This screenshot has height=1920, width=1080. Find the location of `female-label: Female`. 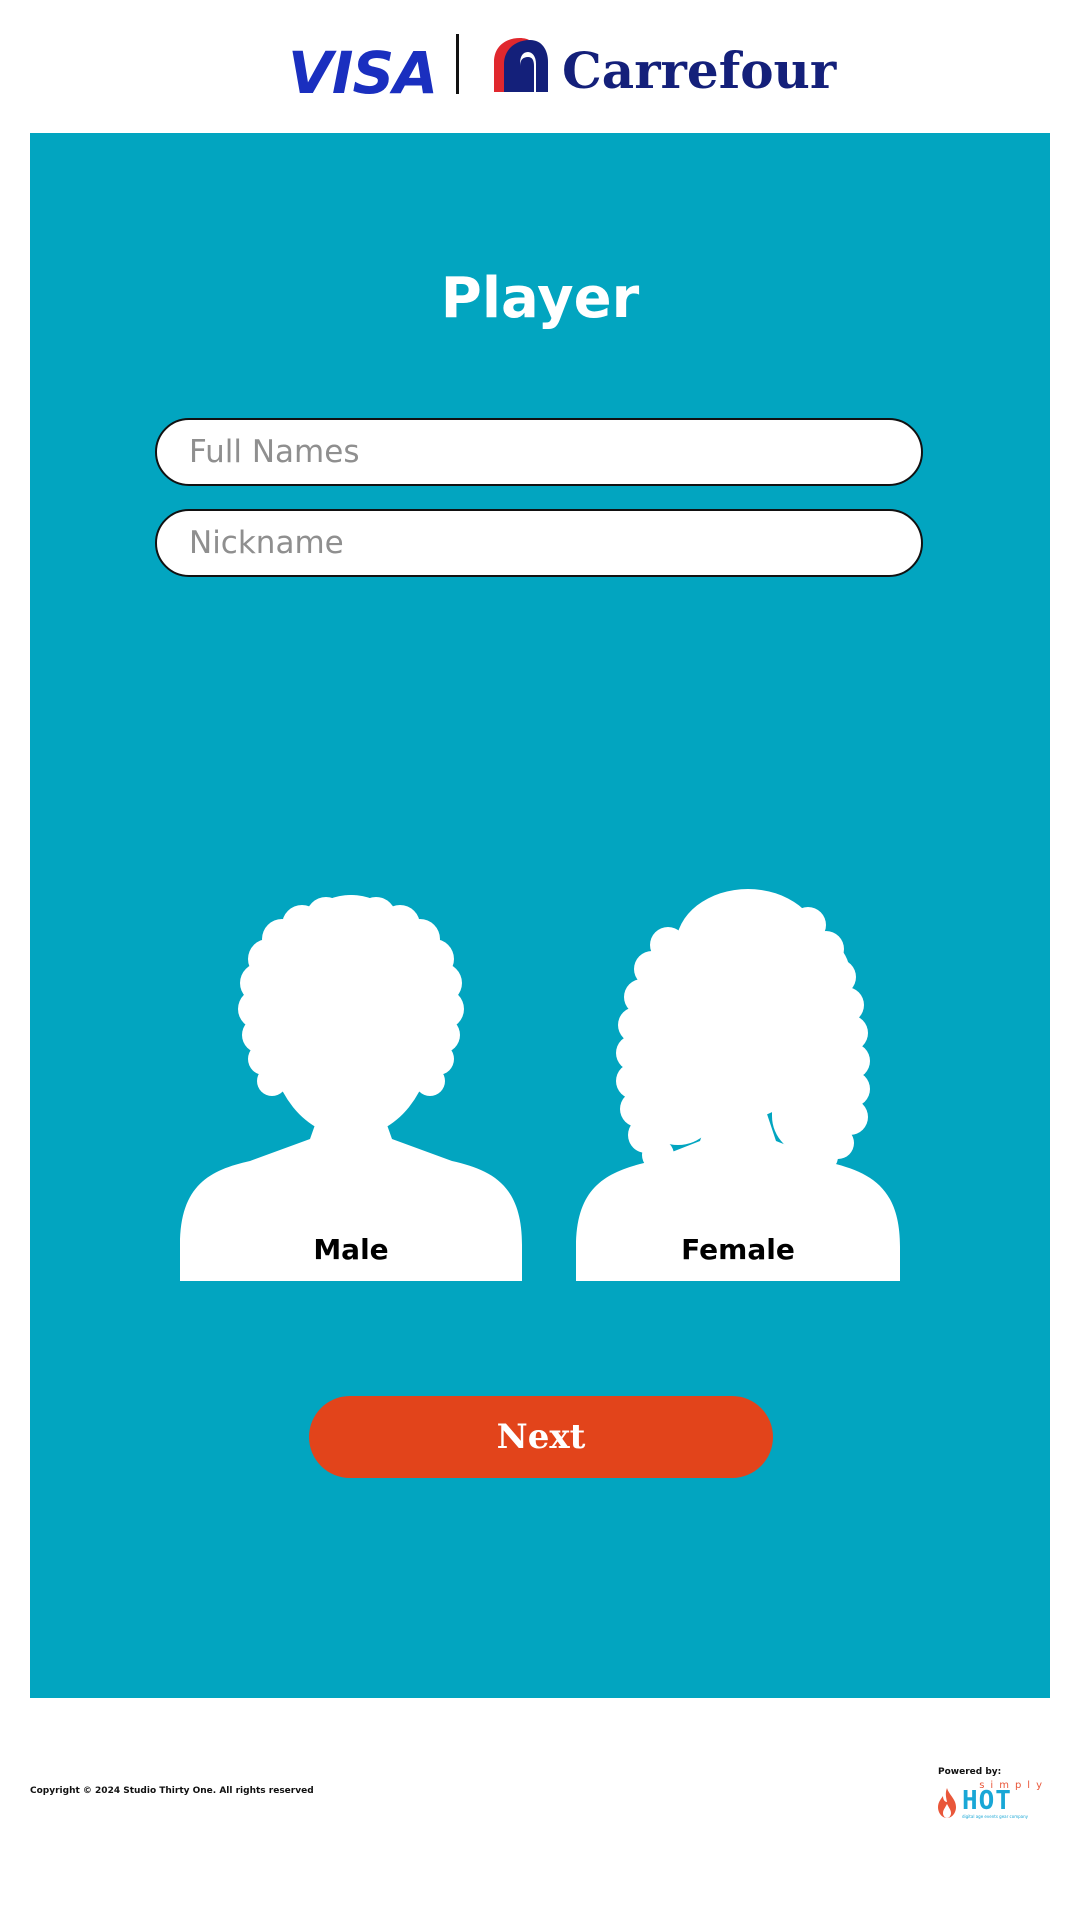

female-label: Female is located at coordinates (738, 1249).